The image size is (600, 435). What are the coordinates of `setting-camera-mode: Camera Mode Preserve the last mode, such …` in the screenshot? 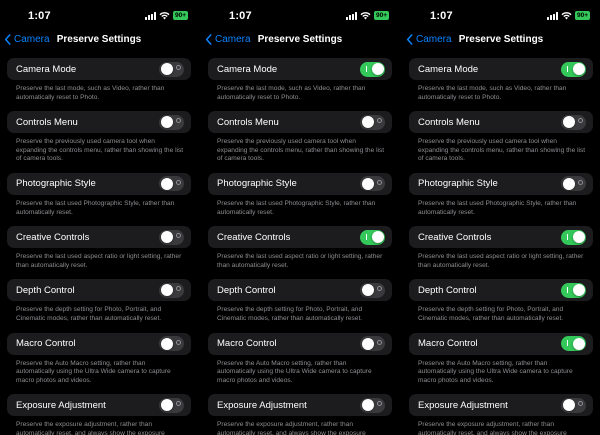 It's located at (501, 80).